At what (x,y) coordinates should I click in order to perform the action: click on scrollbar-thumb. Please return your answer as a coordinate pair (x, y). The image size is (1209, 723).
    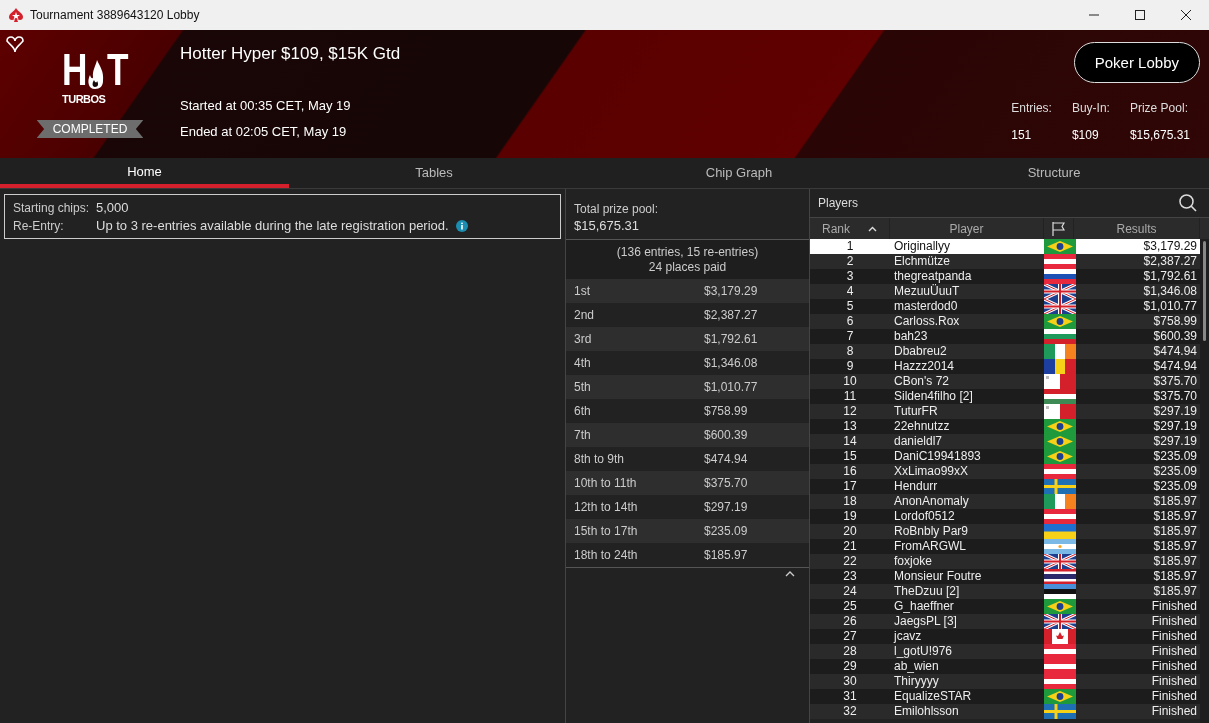
    Looking at the image, I should click on (1204, 291).